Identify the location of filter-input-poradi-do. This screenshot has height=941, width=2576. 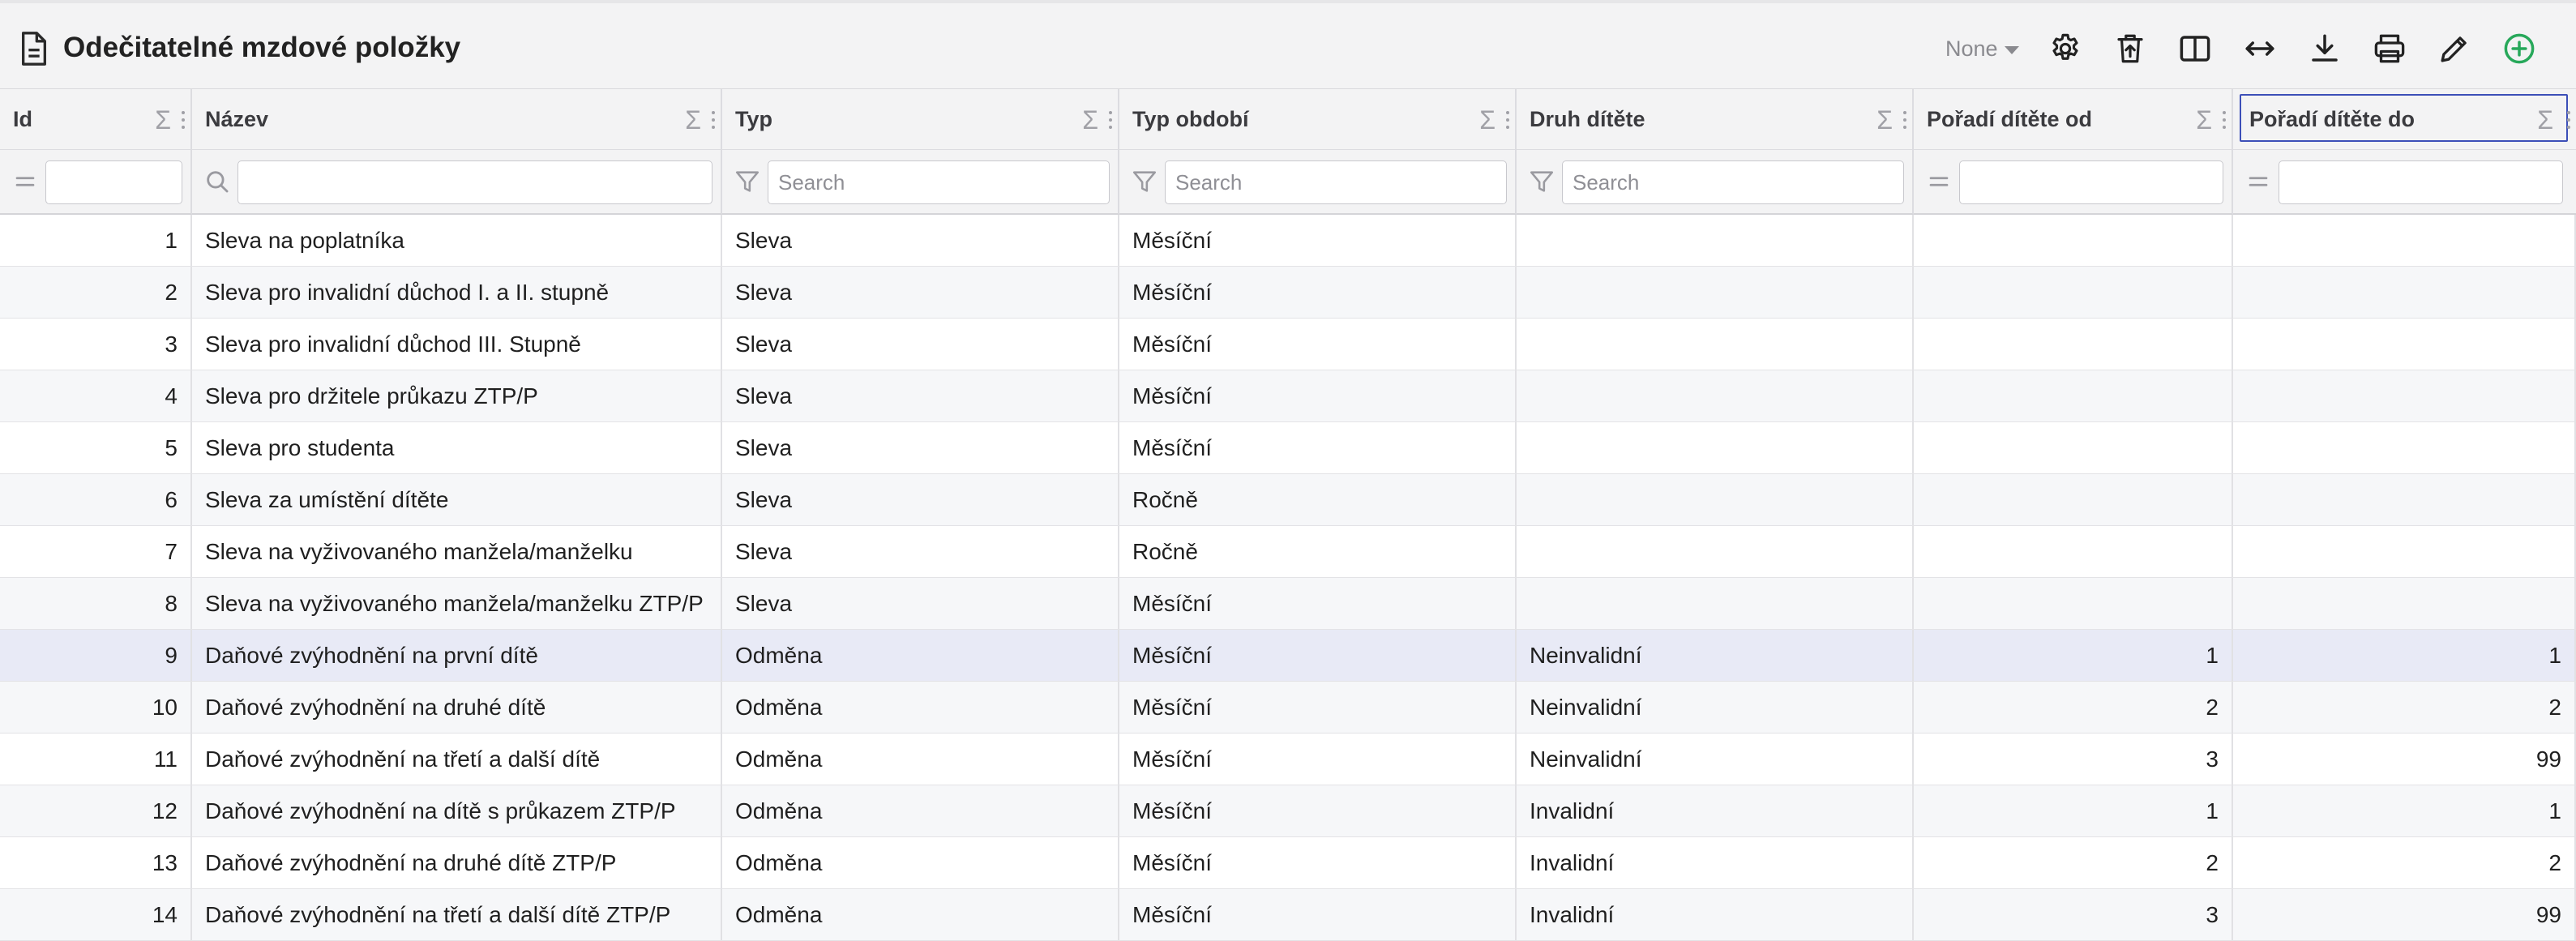
(2421, 182).